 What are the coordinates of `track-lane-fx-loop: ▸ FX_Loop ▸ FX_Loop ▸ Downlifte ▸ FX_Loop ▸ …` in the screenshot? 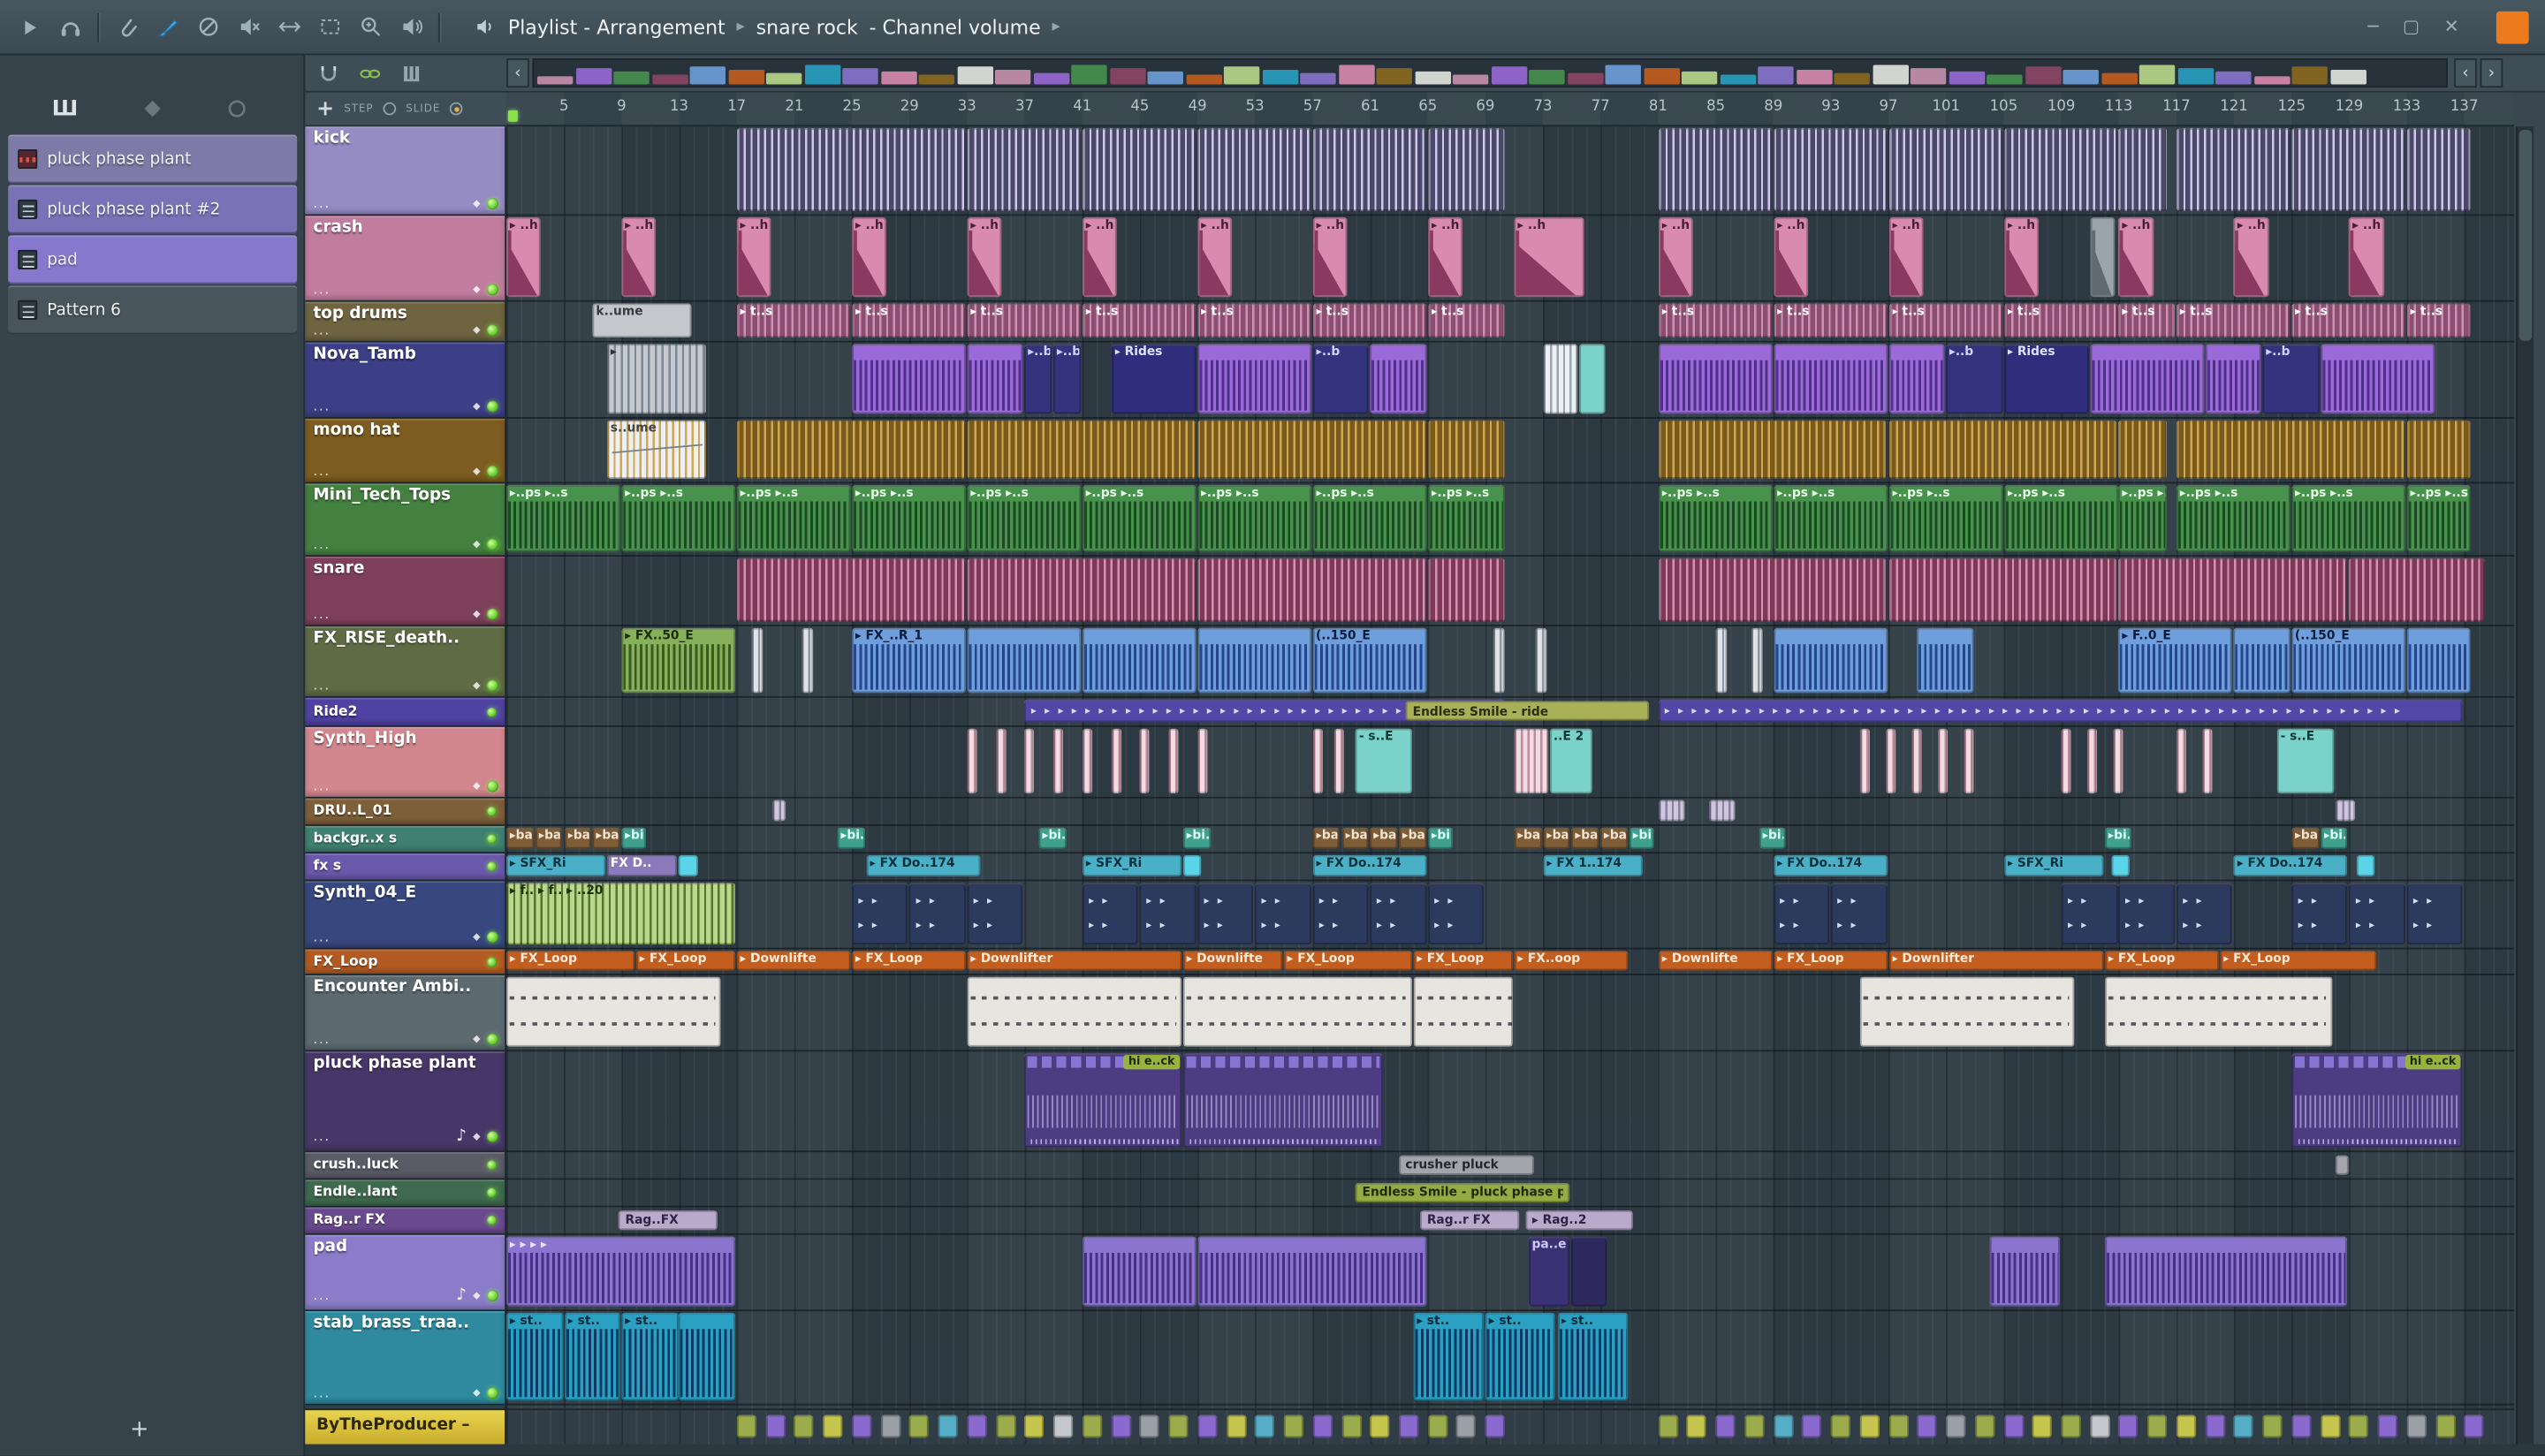 It's located at (1510, 962).